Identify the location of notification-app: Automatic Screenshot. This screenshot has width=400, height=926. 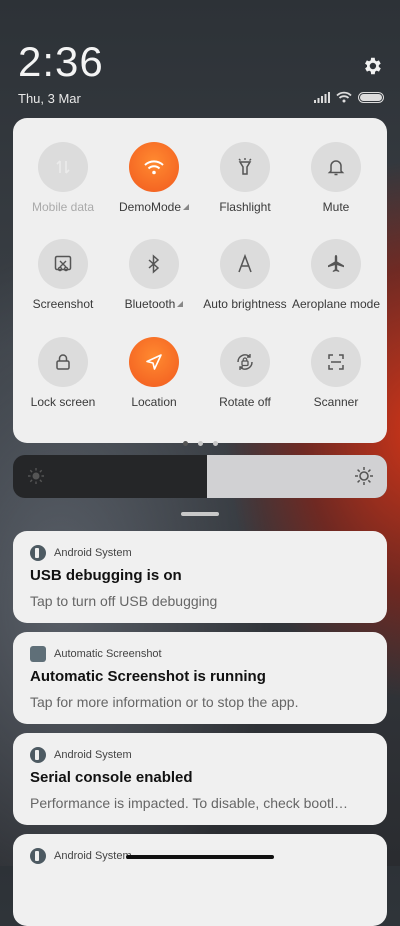
(96, 654).